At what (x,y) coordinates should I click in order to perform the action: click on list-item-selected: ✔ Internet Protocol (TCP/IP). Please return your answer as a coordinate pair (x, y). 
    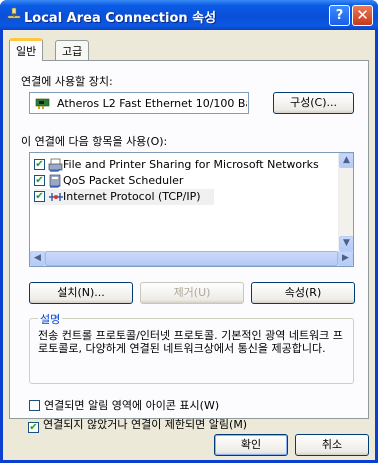
    Looking at the image, I should click on (124, 197).